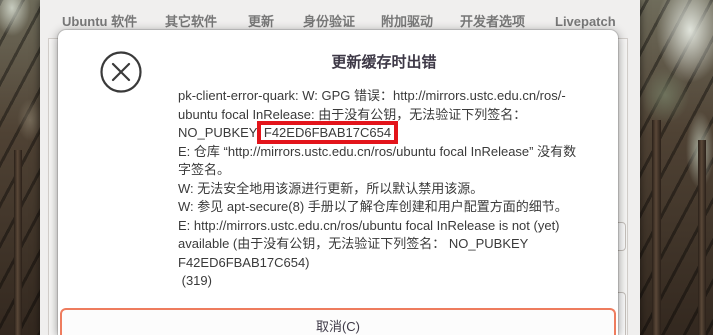 The image size is (713, 335). Describe the element at coordinates (384, 62) in the screenshot. I see `dialog-title: 更新缓存时出错` at that location.